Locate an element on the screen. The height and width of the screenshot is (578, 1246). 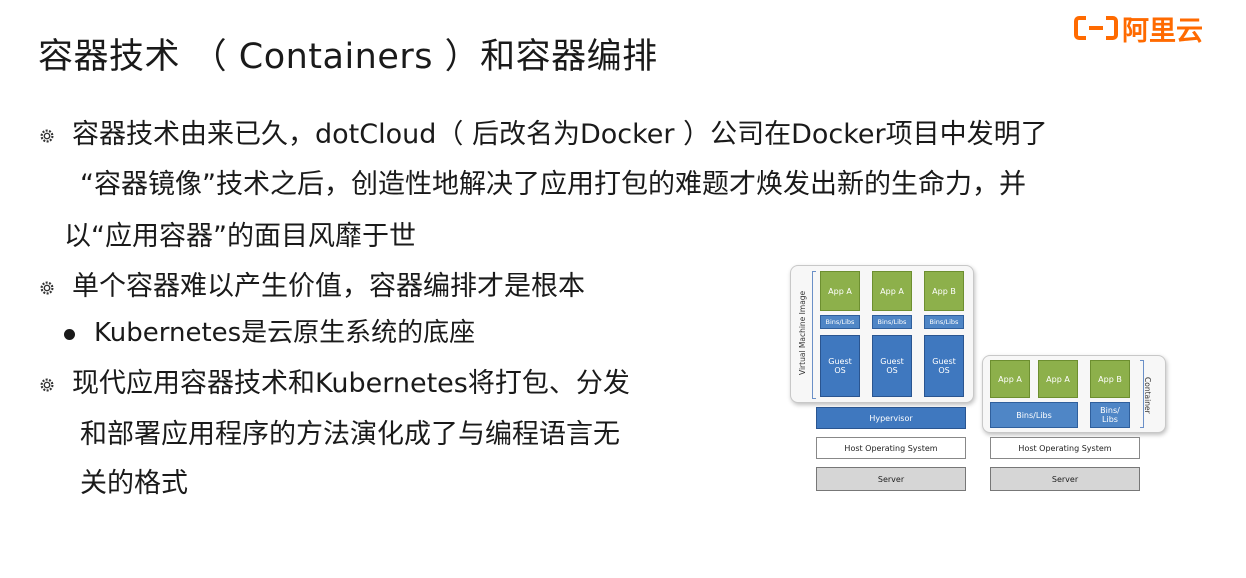
container-bracket is located at coordinates (1142, 394).